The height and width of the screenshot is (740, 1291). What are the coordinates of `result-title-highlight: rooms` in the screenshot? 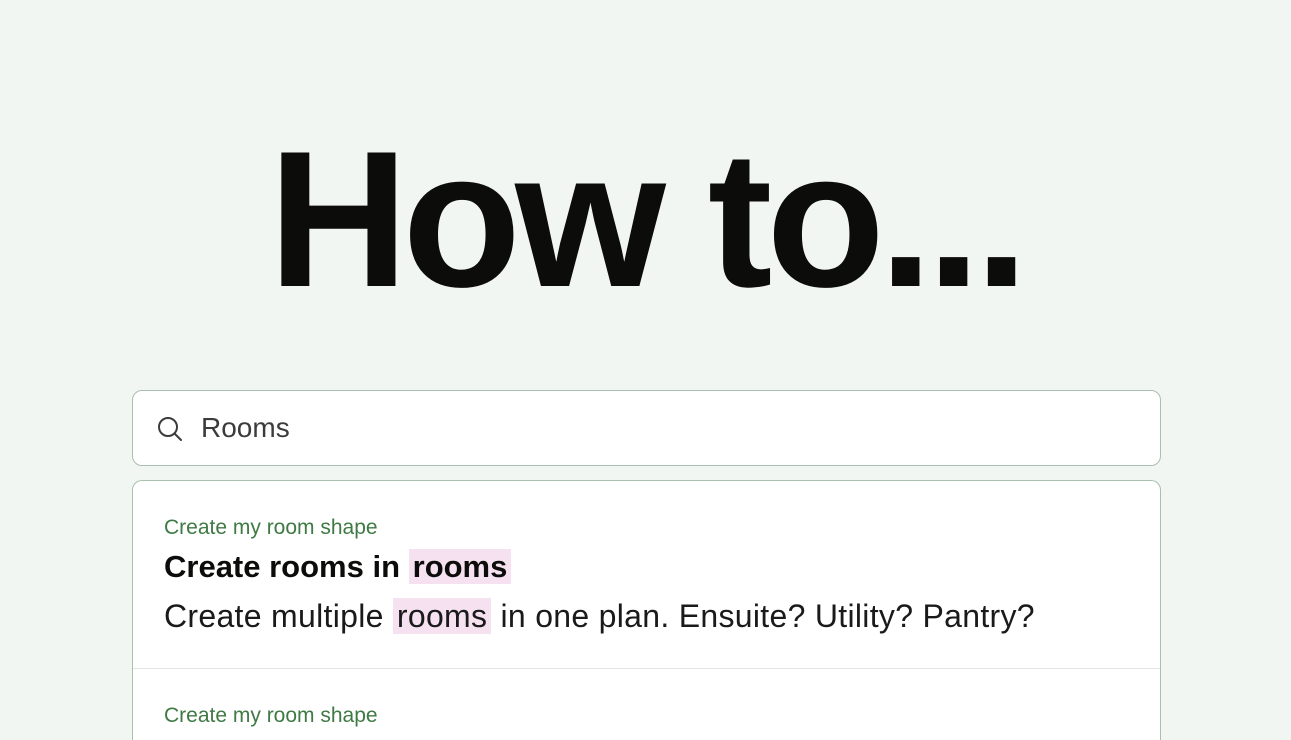 It's located at (460, 566).